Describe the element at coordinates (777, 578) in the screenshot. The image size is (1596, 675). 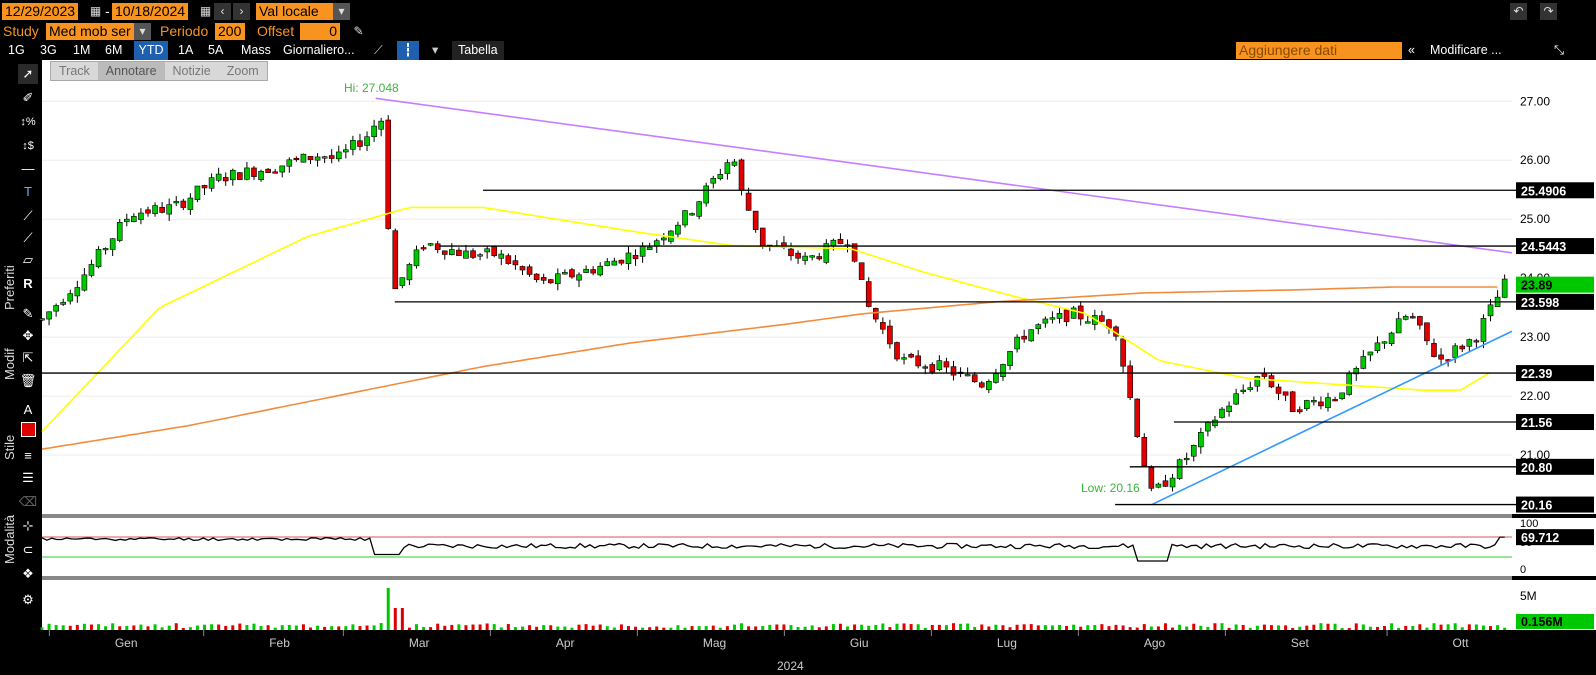
I see `panel-divider` at that location.